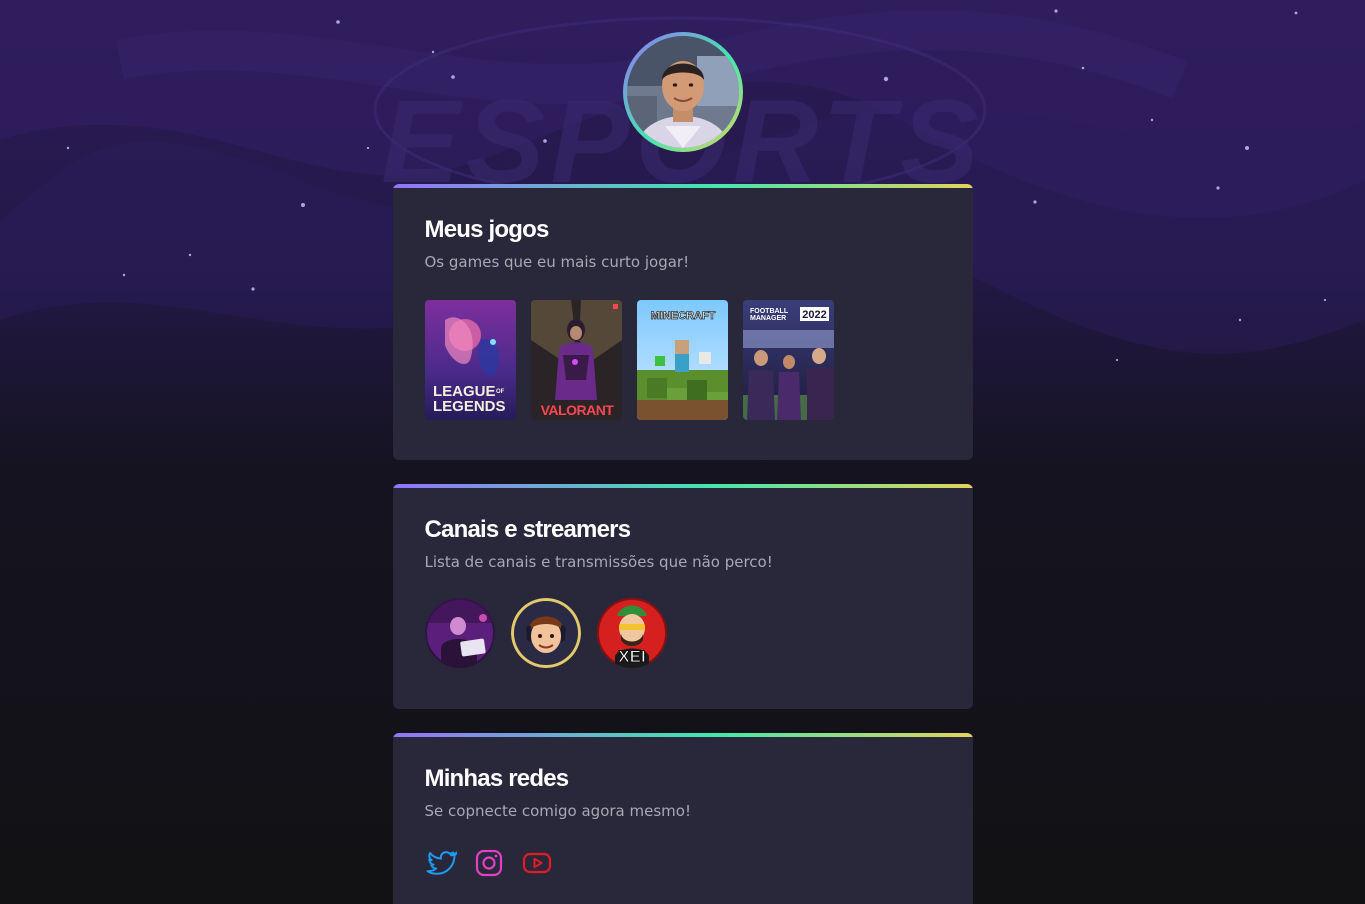 The width and height of the screenshot is (1365, 904). I want to click on profile-avatar-ring, so click(682, 92).